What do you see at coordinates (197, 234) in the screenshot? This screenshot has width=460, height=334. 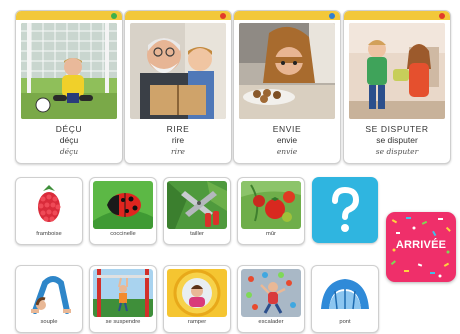 I see `card-label: tailler` at bounding box center [197, 234].